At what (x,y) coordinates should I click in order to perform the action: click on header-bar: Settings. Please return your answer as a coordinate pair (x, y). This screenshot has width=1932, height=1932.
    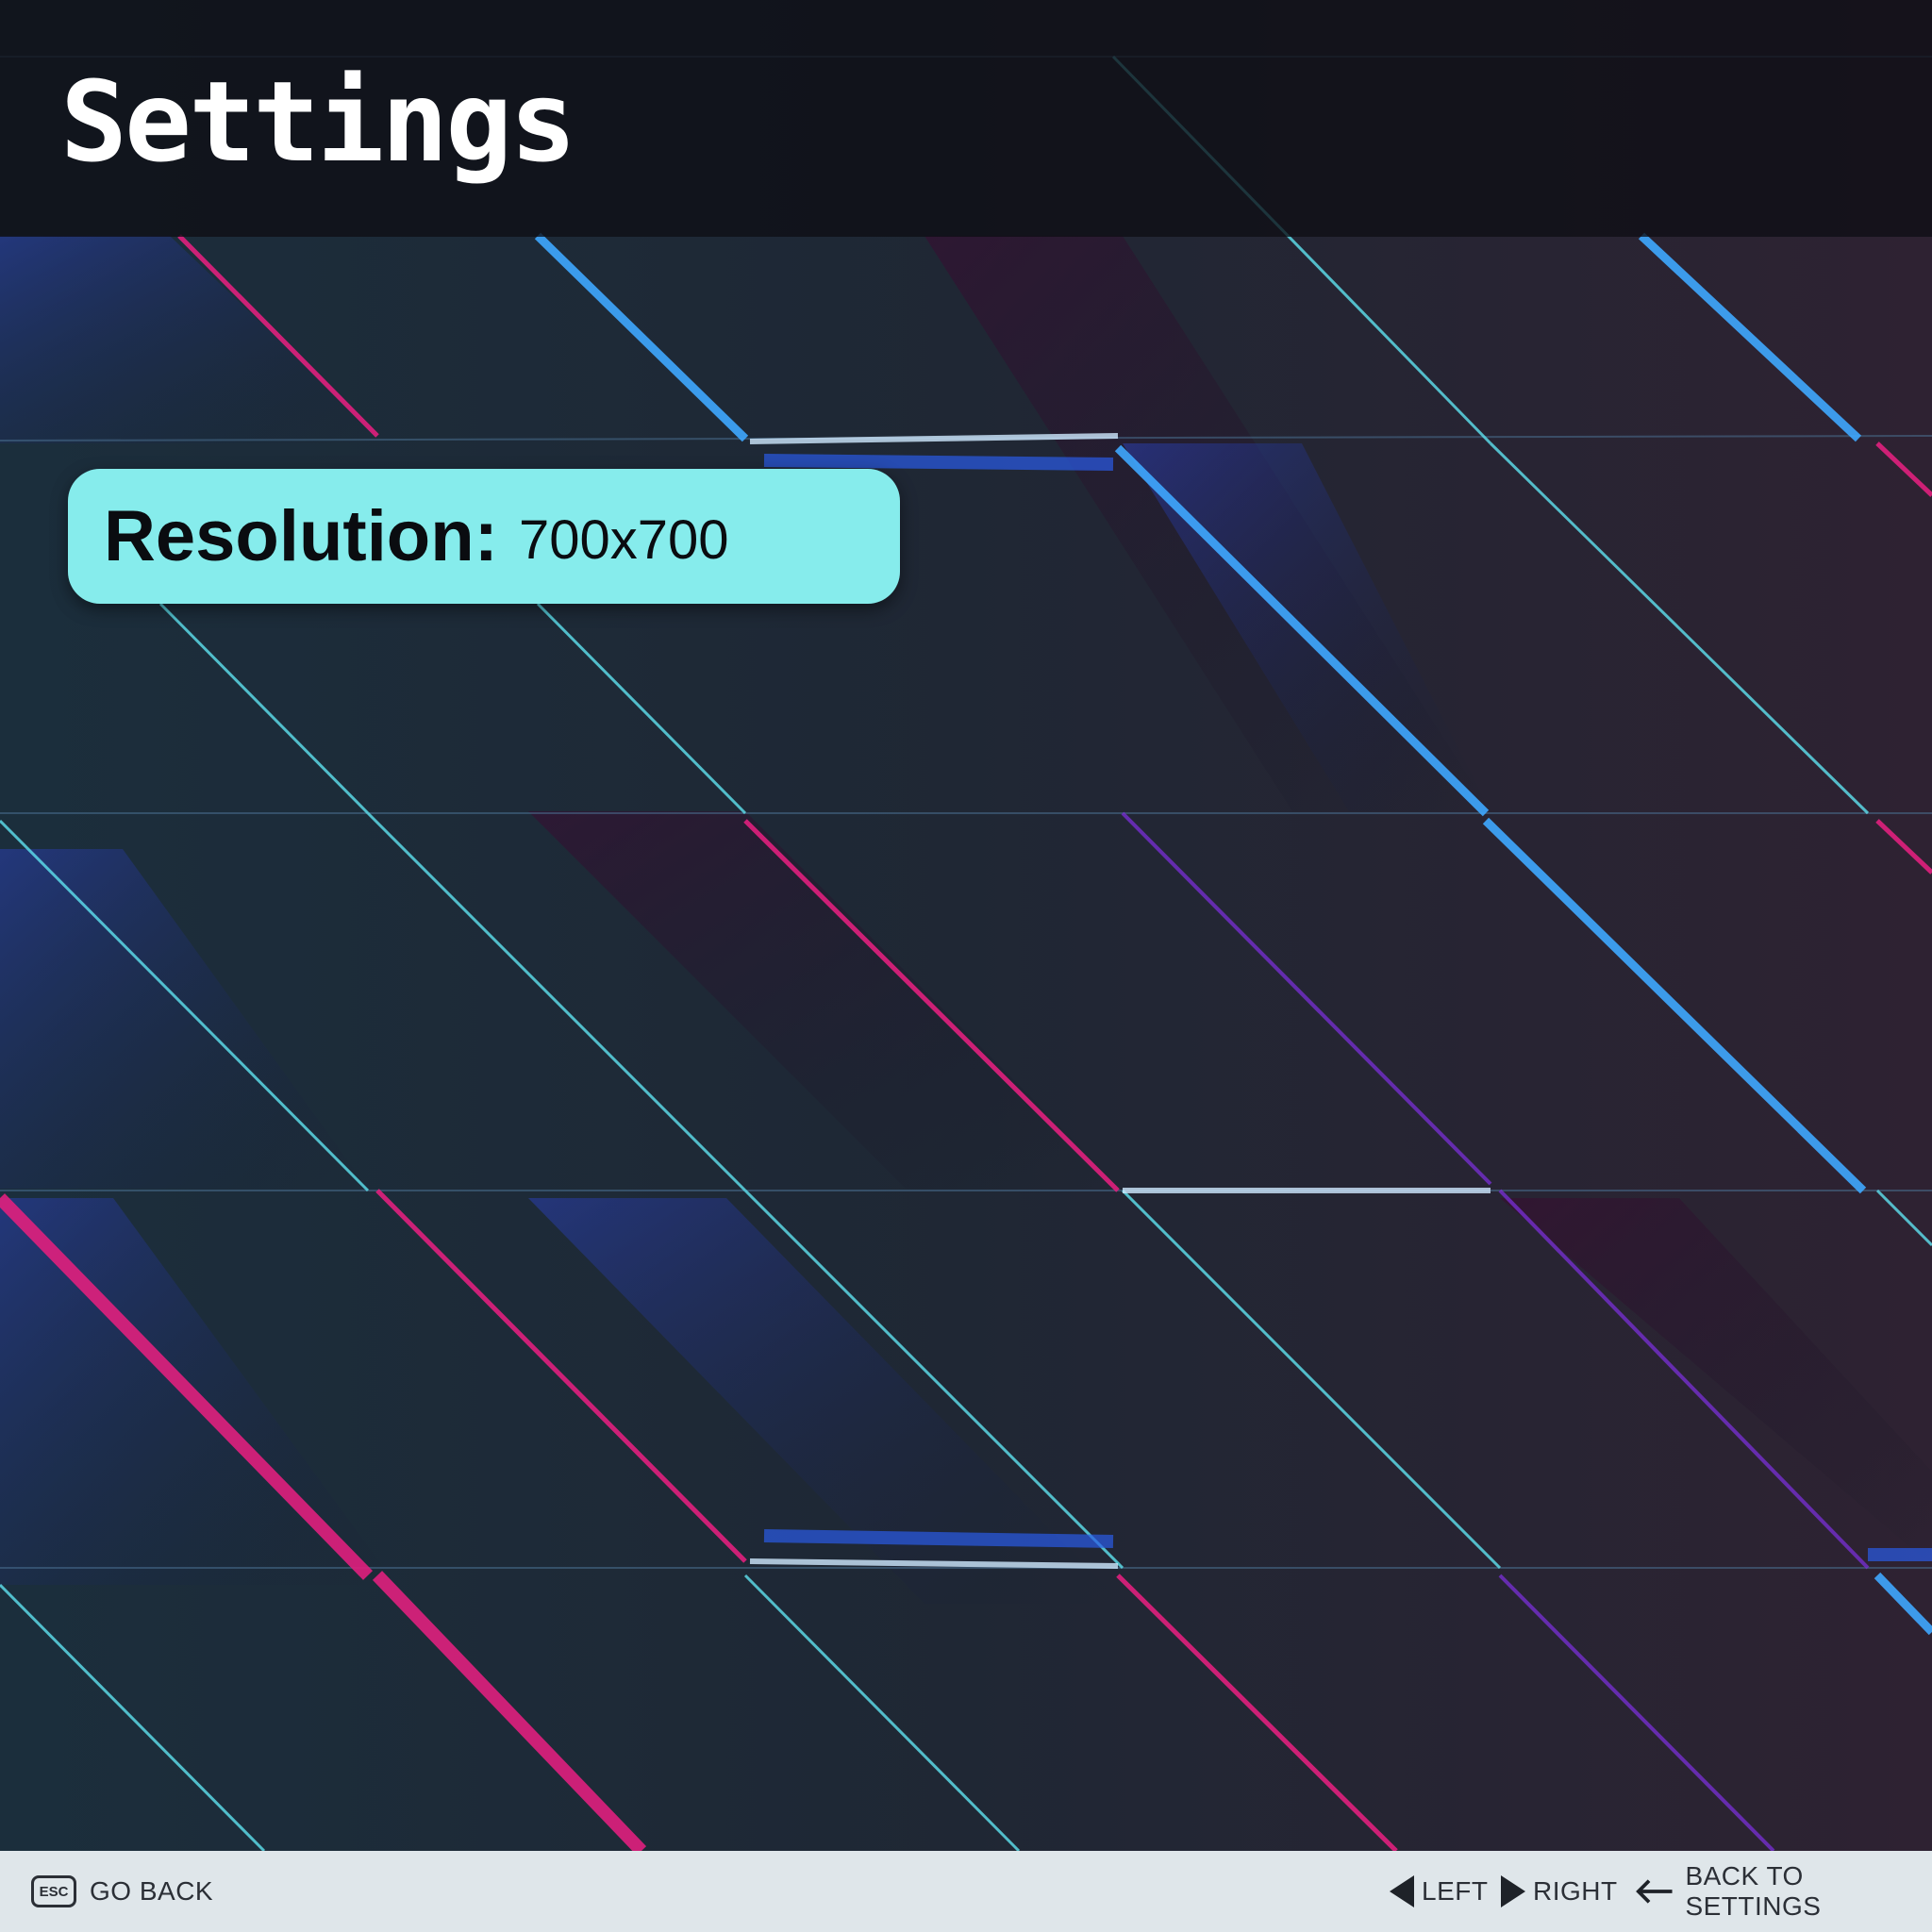
    Looking at the image, I should click on (966, 119).